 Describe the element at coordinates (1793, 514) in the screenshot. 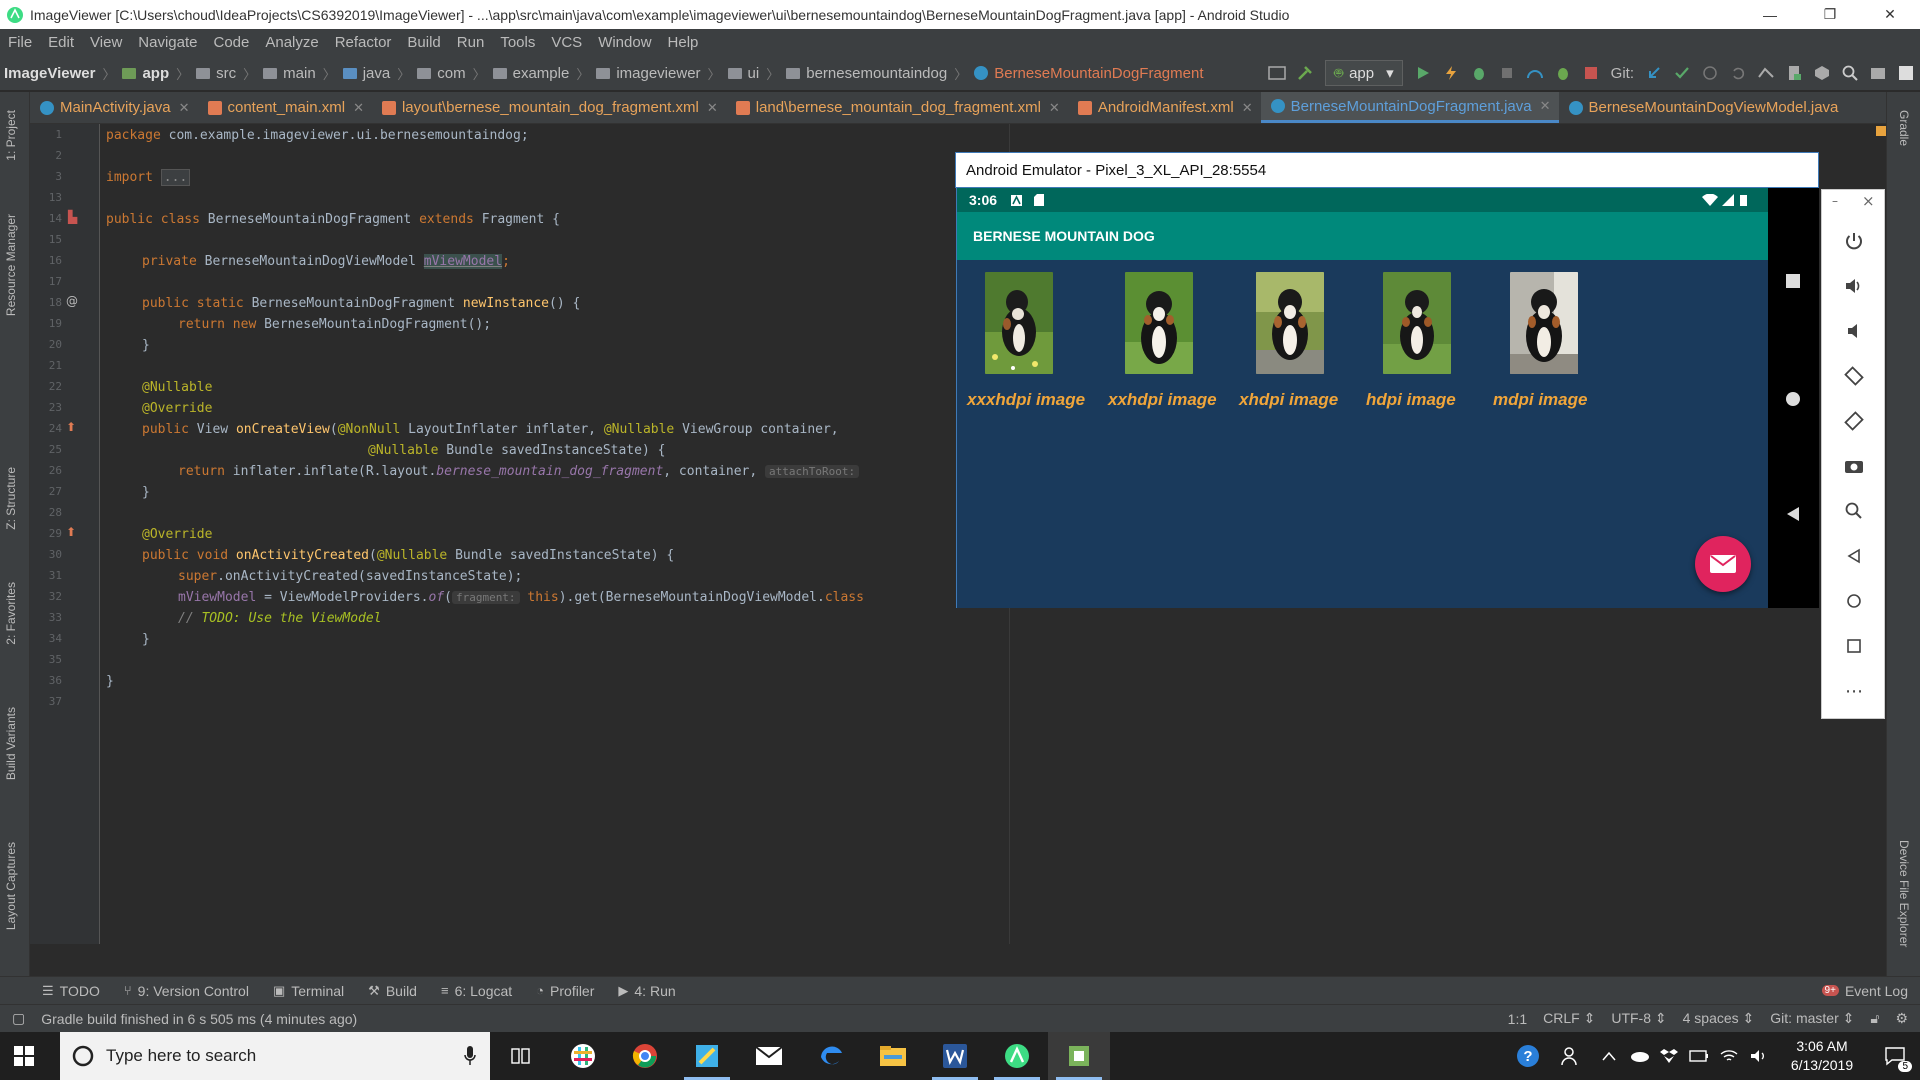

I see `back-button` at that location.